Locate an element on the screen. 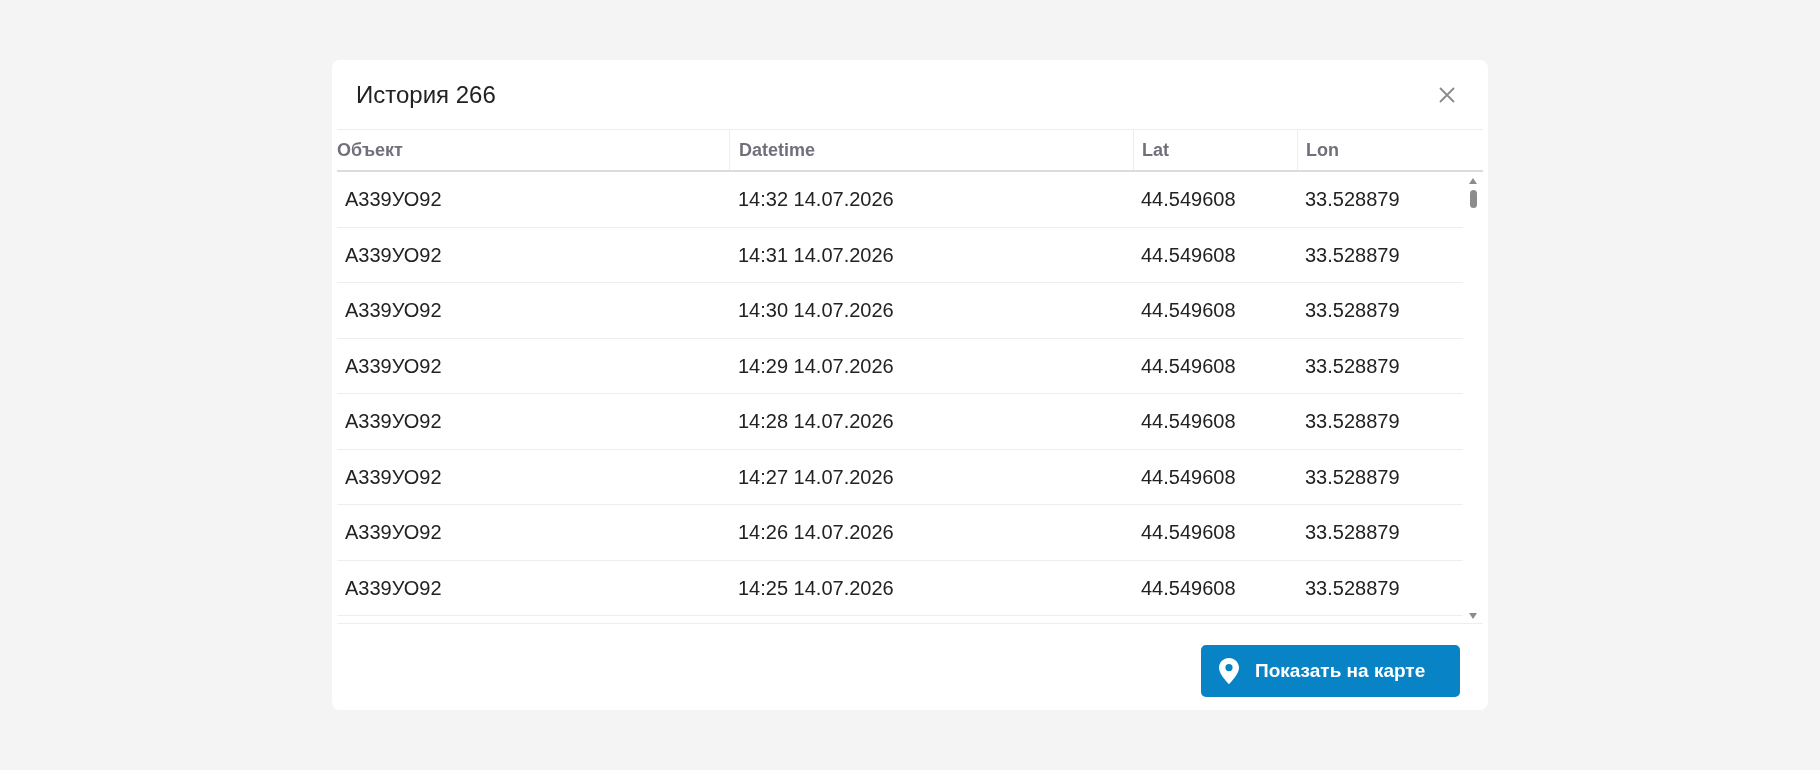 Image resolution: width=1820 pixels, height=770 pixels. datetime-text: 14:25 14.07.2026 is located at coordinates (816, 587).